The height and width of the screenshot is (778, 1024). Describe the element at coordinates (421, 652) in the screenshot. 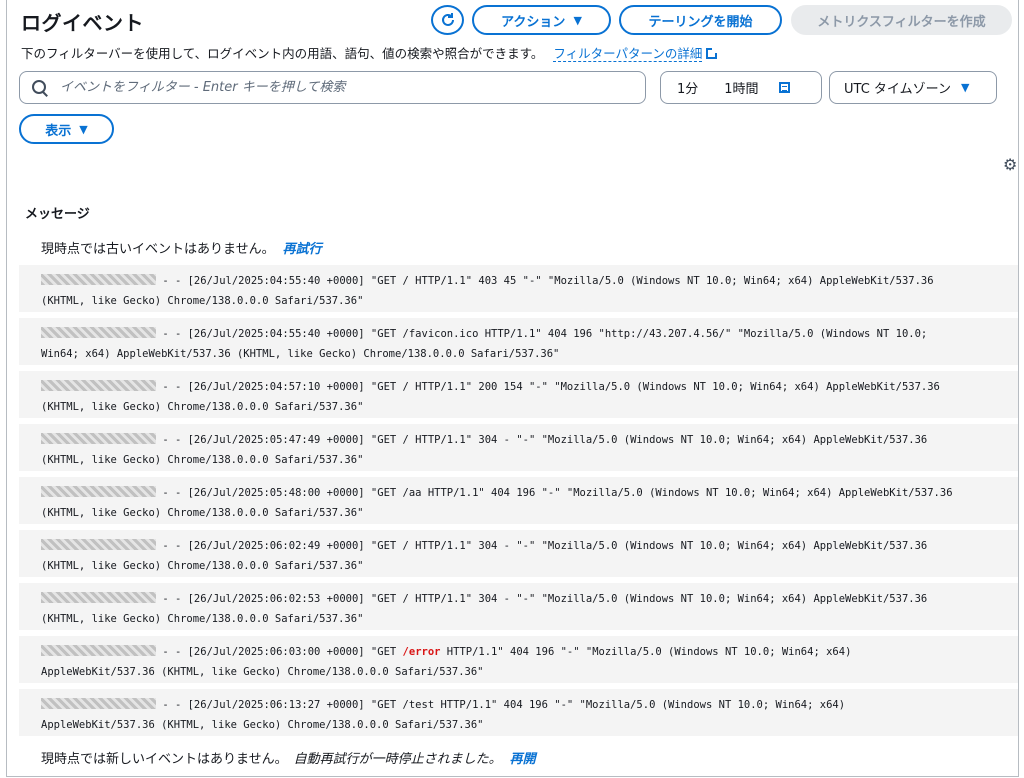

I see `highlighted-match: /error` at that location.